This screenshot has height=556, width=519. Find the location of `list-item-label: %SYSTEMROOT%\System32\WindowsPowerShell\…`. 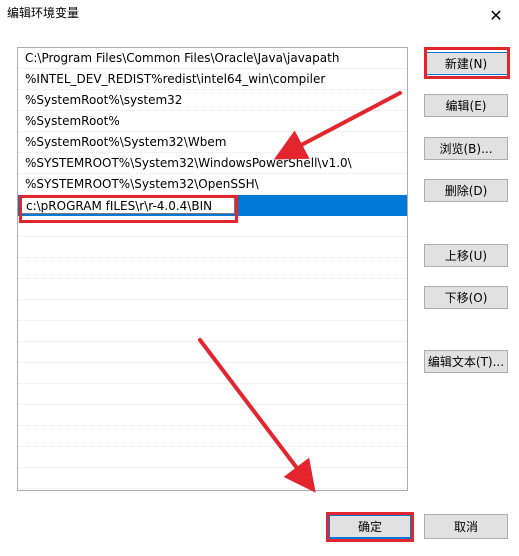

list-item-label: %SYSTEMROOT%\System32\WindowsPowerShell\… is located at coordinates (188, 163).